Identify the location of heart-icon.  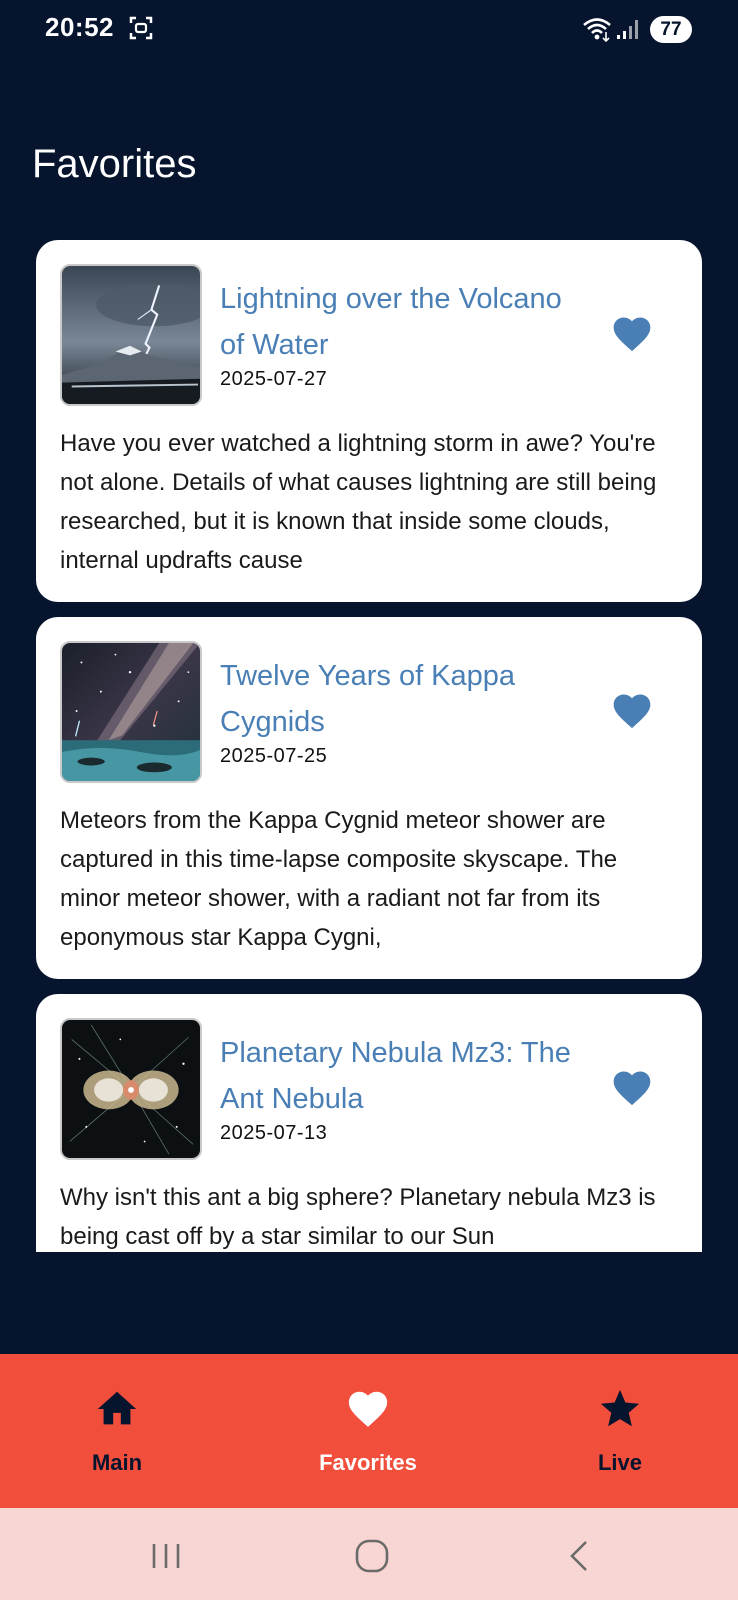
(368, 1409).